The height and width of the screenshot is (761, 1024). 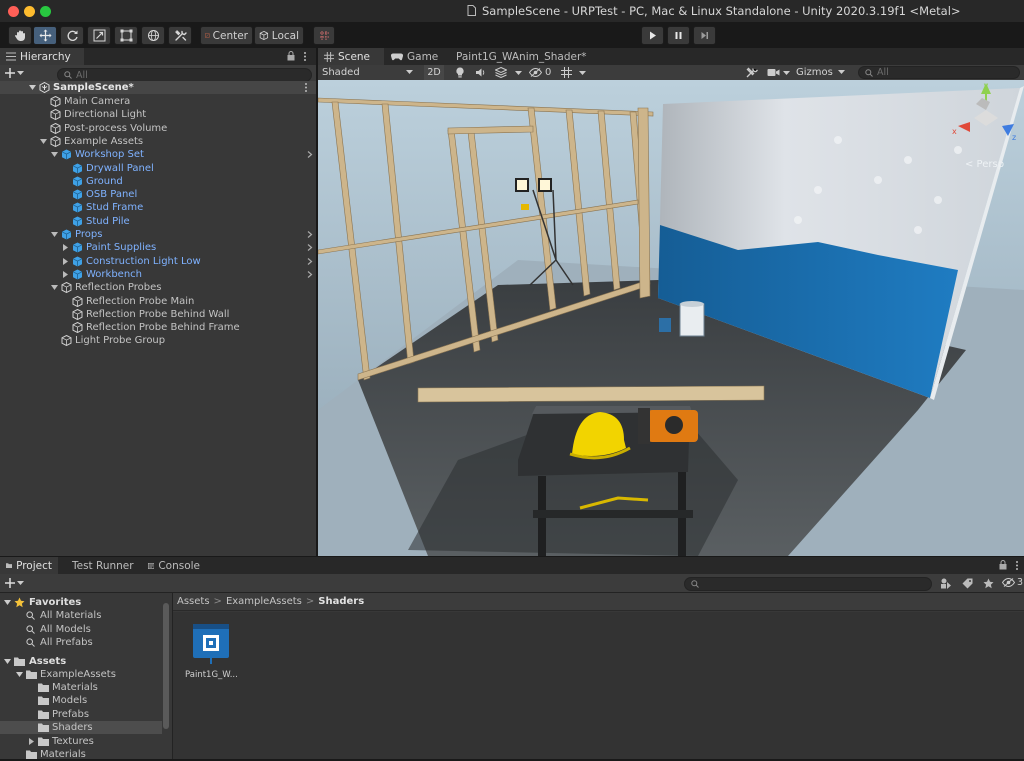 I want to click on create-button, so click(x=14, y=73).